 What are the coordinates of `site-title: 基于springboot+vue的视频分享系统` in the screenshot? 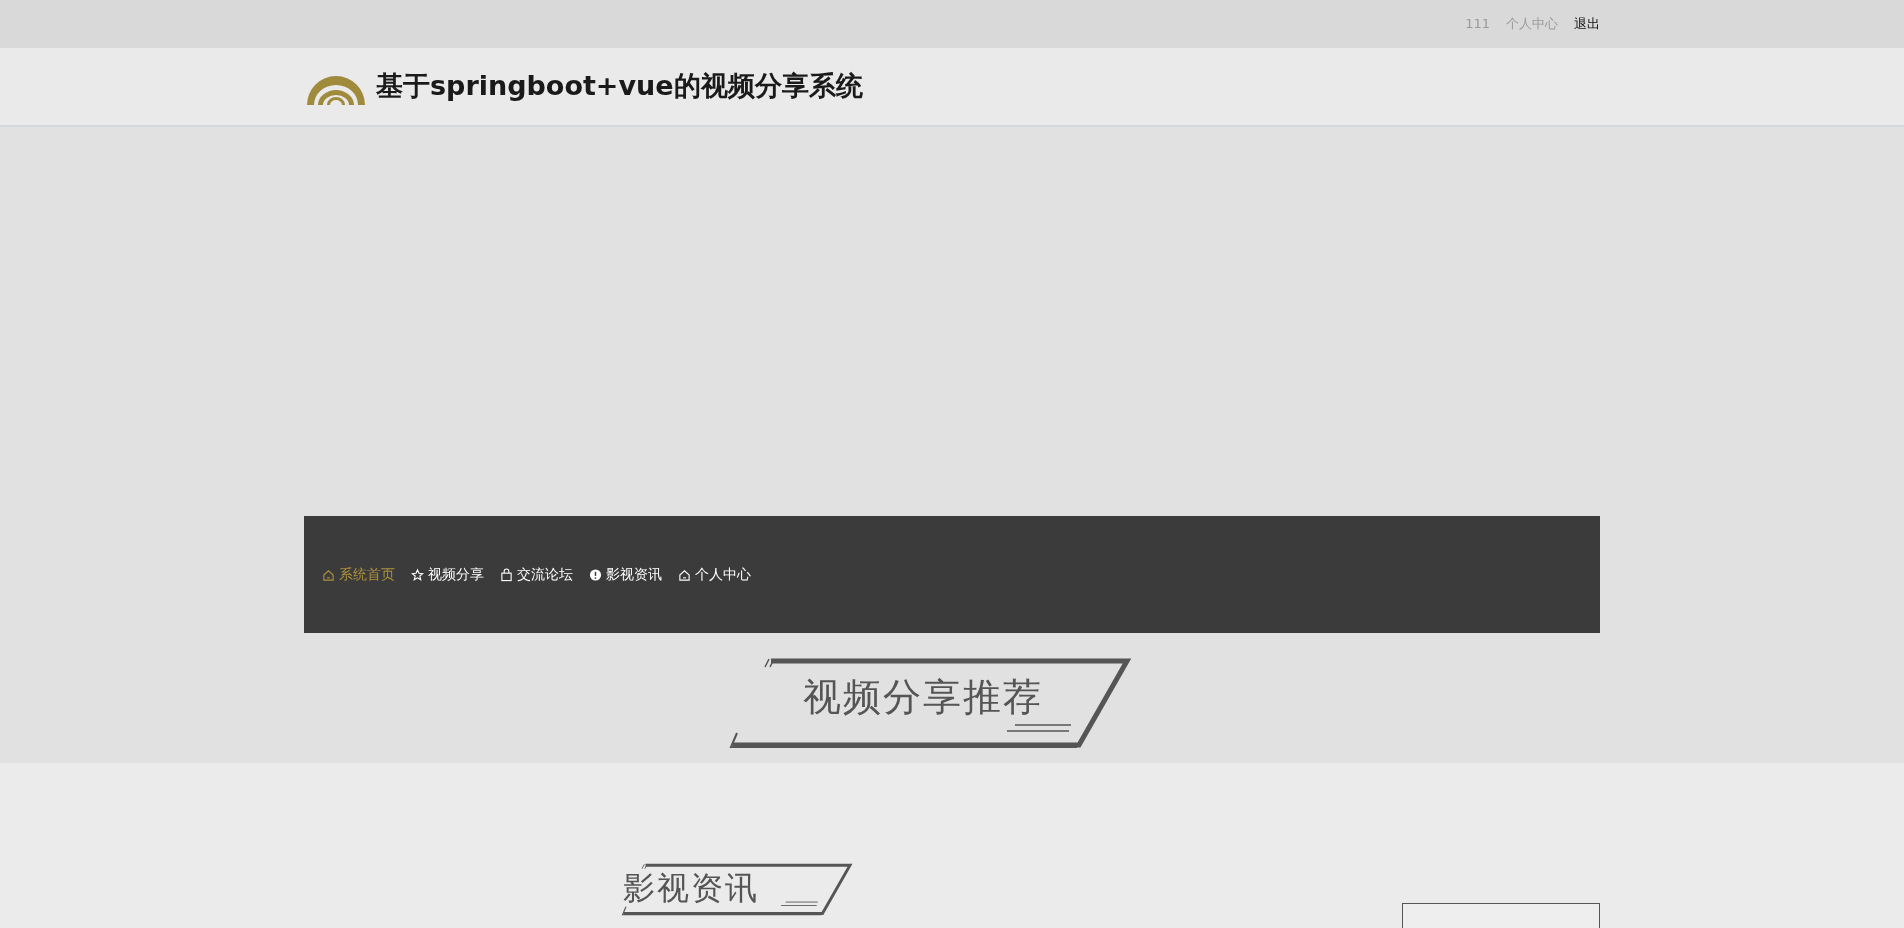 It's located at (619, 86).